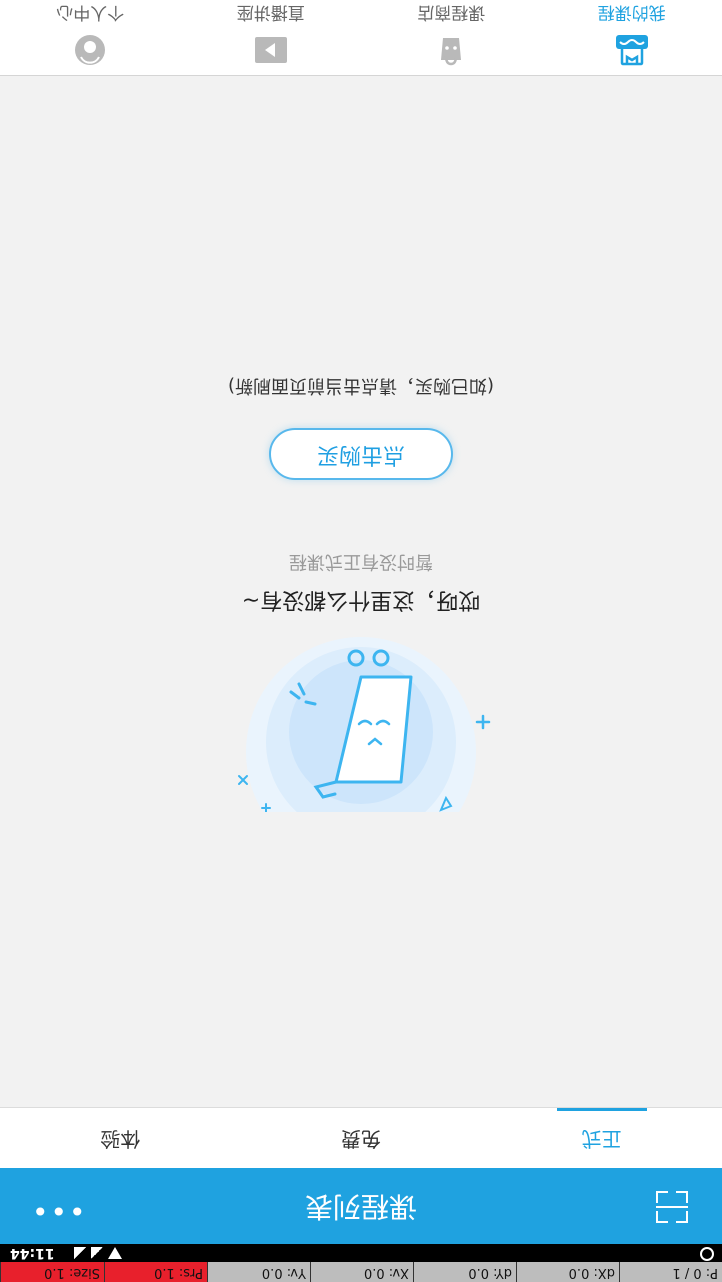 The width and height of the screenshot is (722, 1282). I want to click on page-title: 课程列表, so click(361, 1206).